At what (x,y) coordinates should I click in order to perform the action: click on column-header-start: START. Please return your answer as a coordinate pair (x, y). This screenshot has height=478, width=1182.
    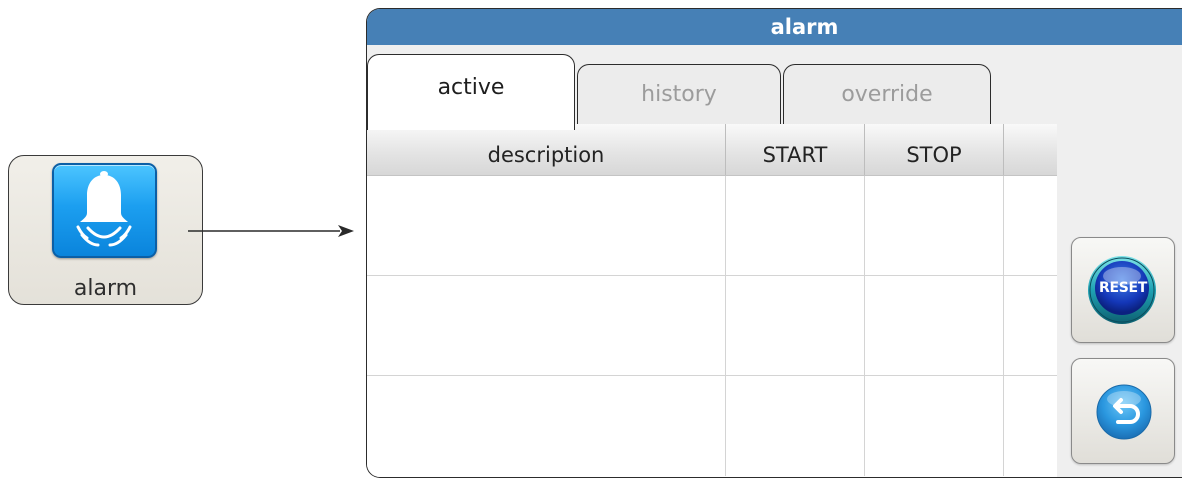
    Looking at the image, I should click on (795, 149).